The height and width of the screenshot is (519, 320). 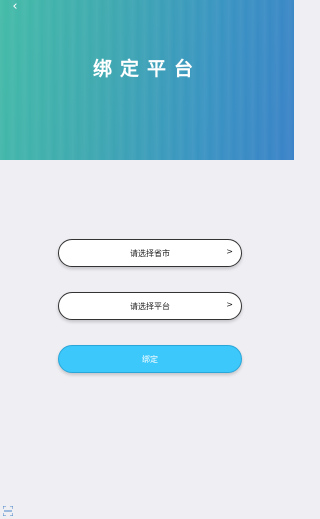 I want to click on back-icon: ‹, so click(x=15, y=7).